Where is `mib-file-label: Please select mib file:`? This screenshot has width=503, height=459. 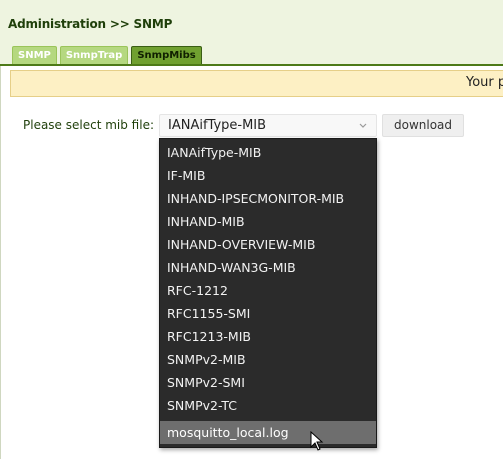 mib-file-label: Please select mib file: is located at coordinates (88, 125).